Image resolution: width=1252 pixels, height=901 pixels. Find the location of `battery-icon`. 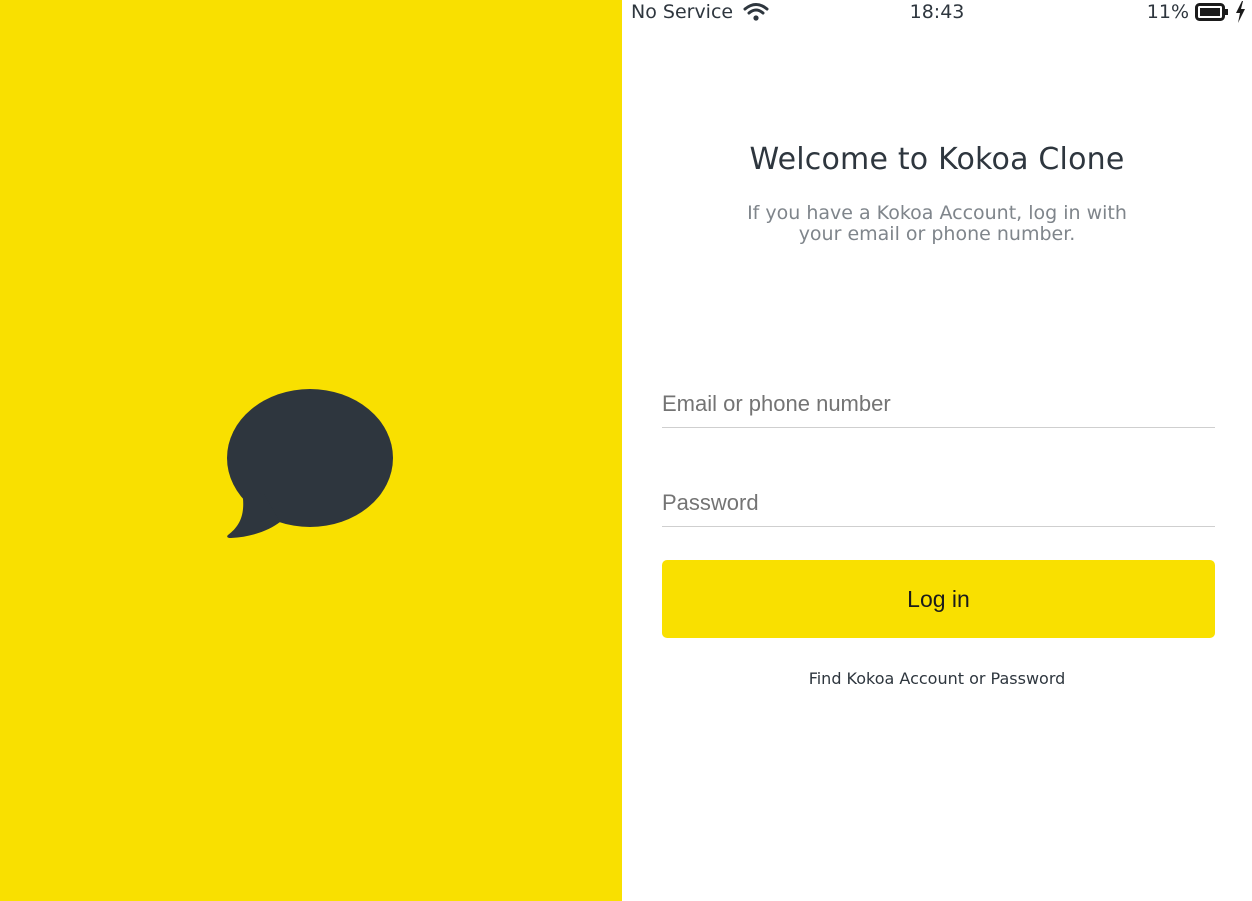

battery-icon is located at coordinates (1211, 12).